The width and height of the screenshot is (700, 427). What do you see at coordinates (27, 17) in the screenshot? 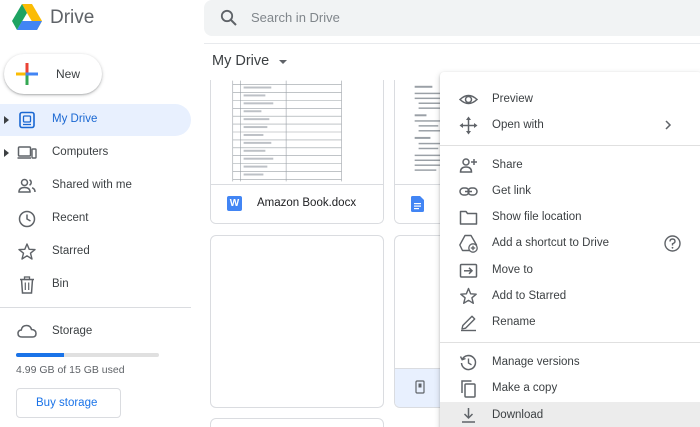
I see `google-drive-logo` at bounding box center [27, 17].